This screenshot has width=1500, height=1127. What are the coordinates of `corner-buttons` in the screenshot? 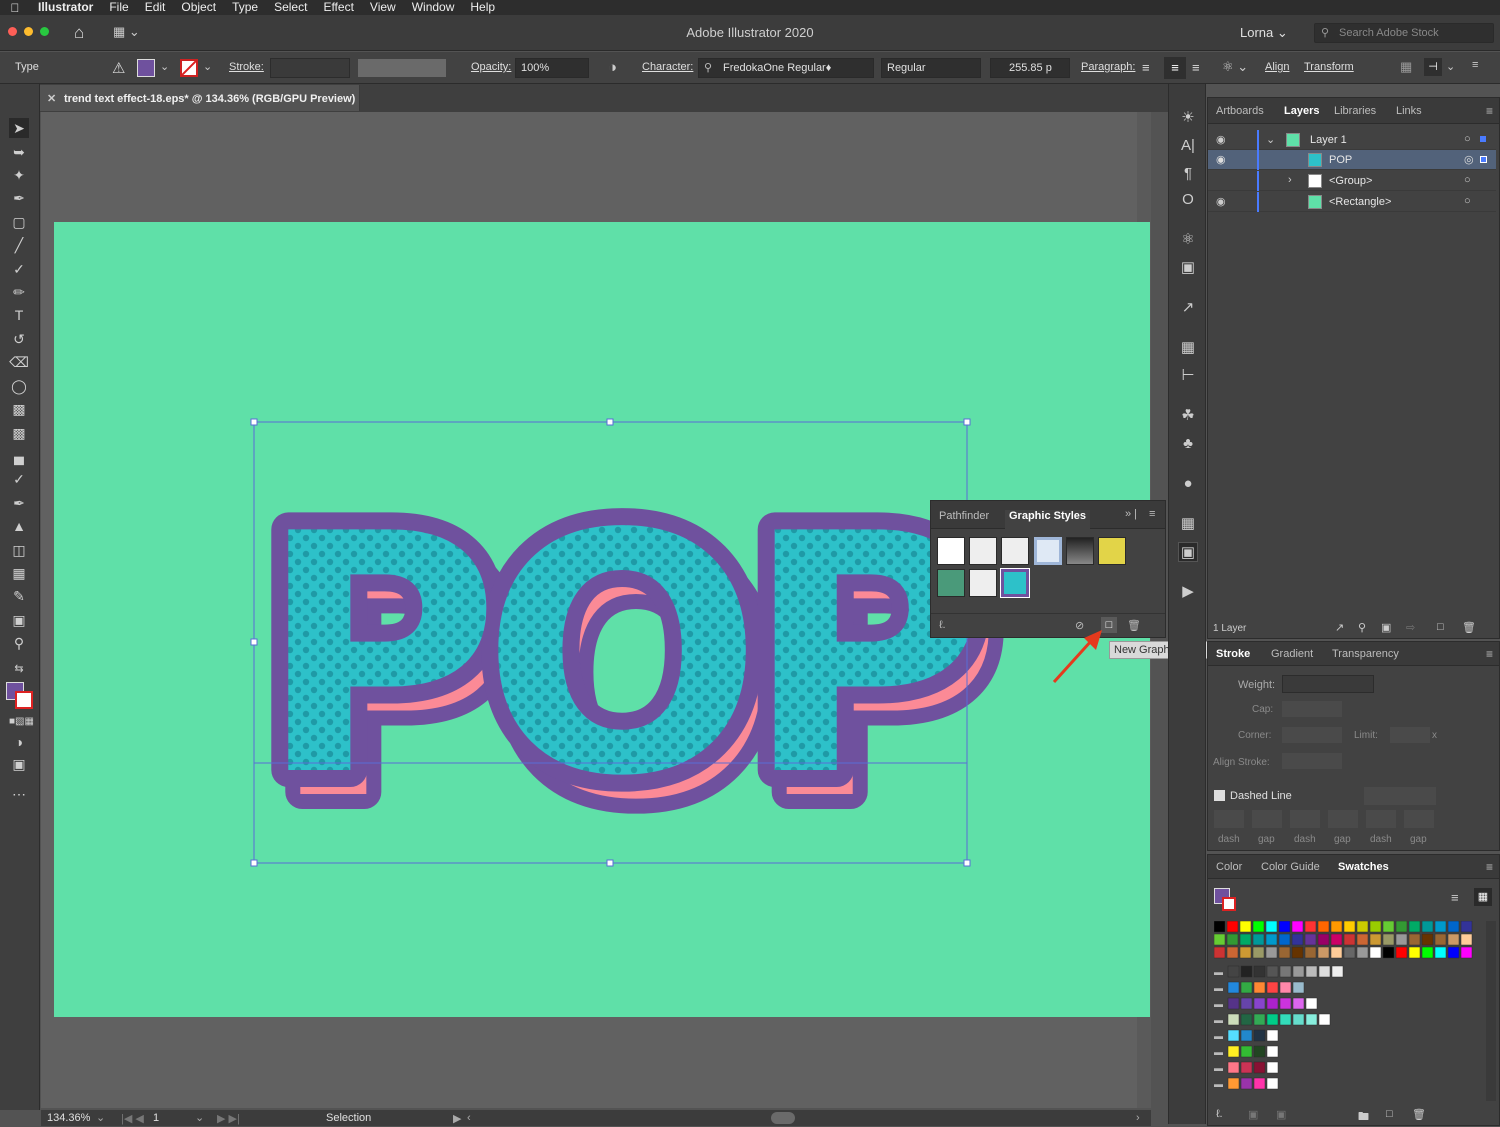 It's located at (1312, 735).